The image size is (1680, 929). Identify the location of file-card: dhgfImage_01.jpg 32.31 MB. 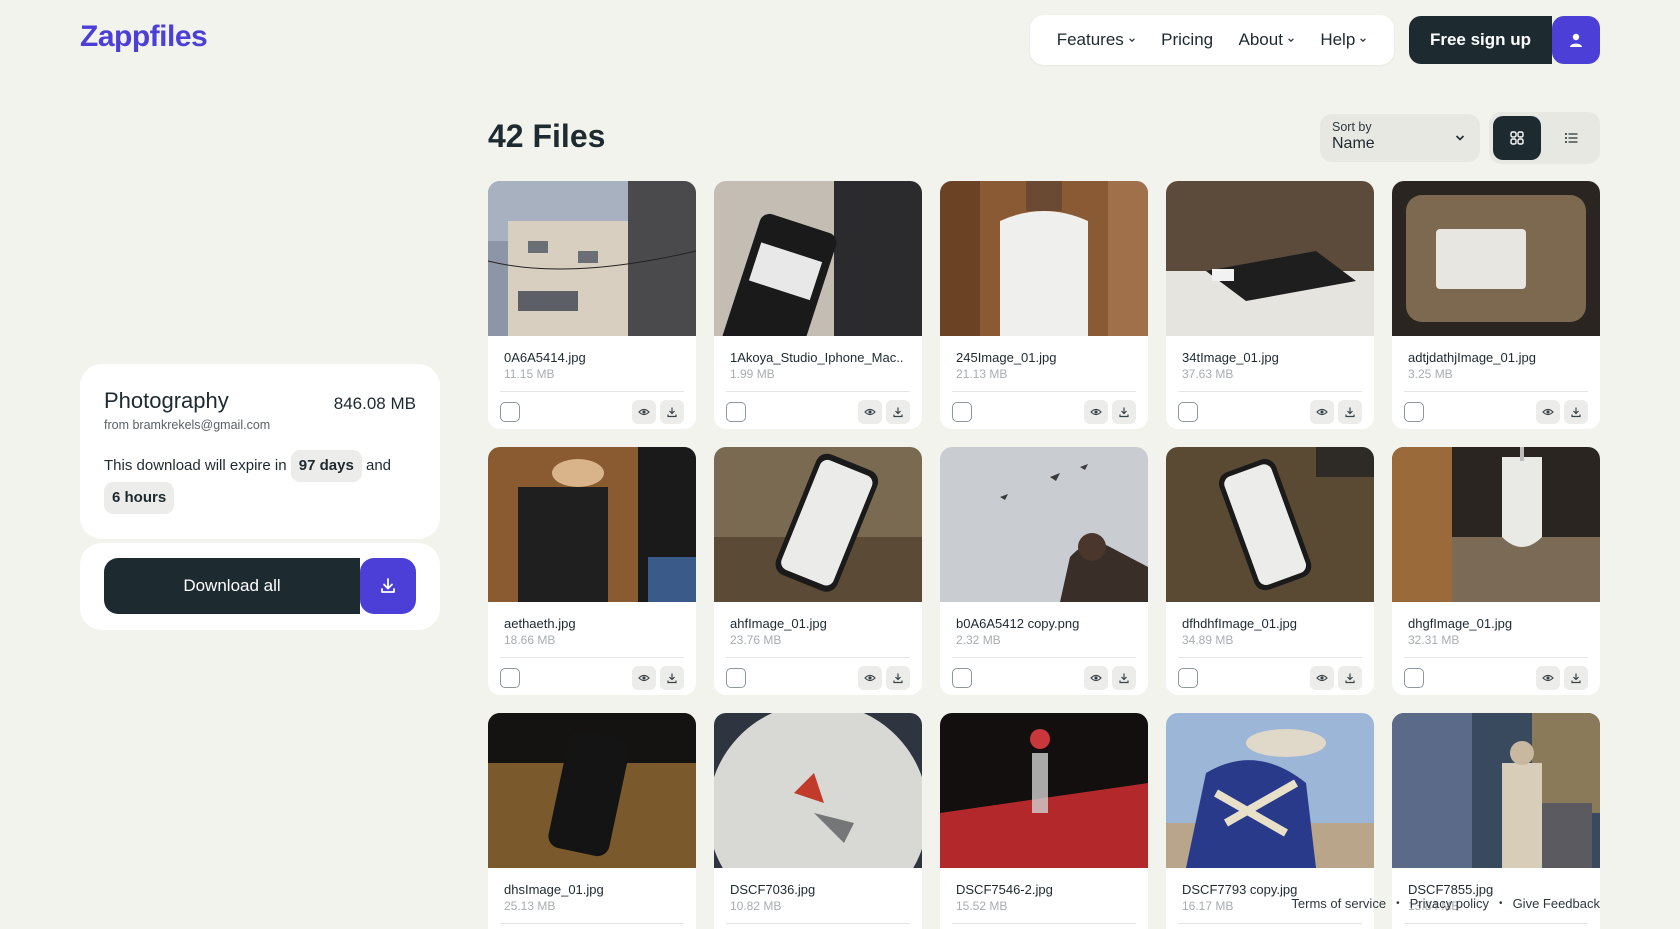
(1496, 571).